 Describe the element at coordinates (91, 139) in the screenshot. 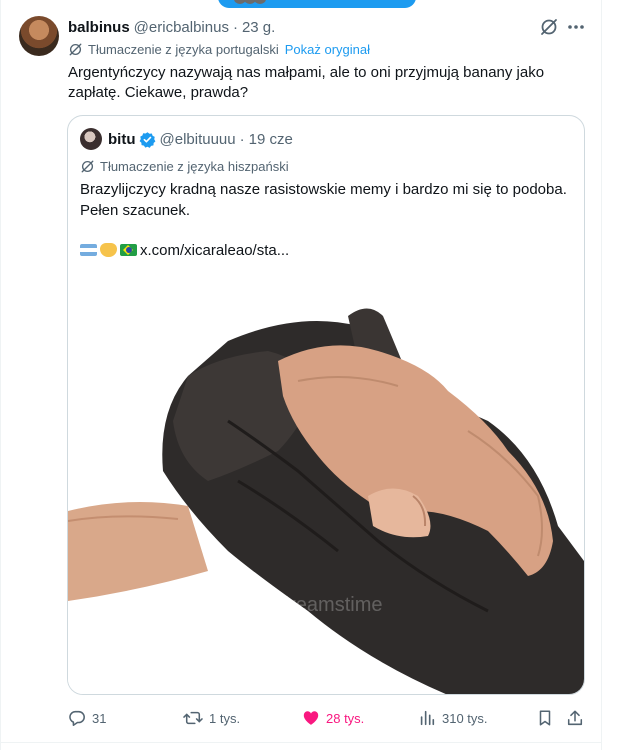

I see `quote-author-avatar` at that location.